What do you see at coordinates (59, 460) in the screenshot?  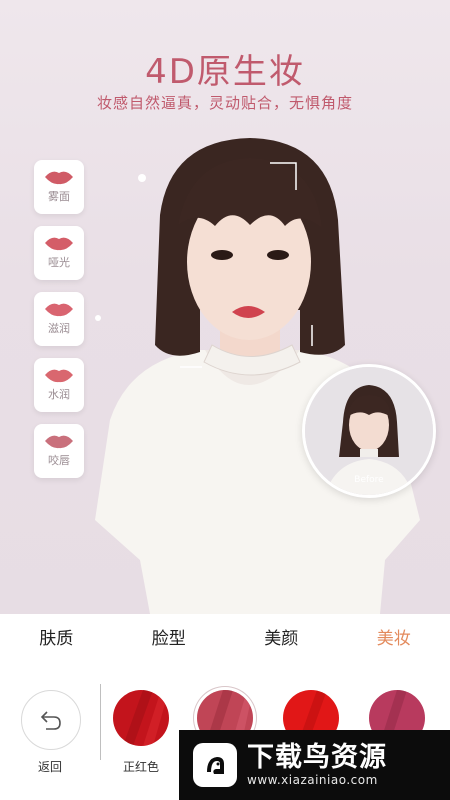 I see `lip-style-label: 咬唇` at bounding box center [59, 460].